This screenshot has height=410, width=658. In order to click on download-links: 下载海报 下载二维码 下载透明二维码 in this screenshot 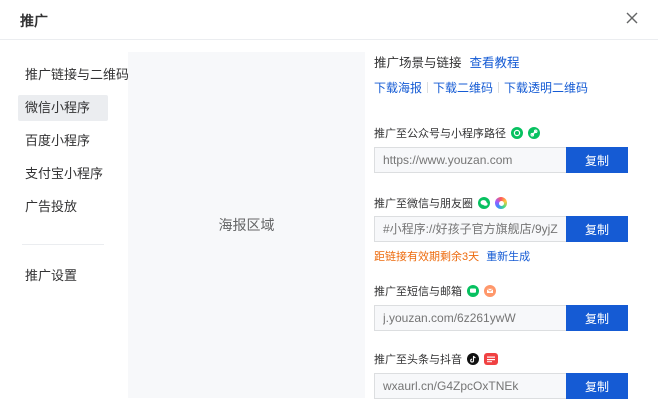, I will do `click(504, 87)`.